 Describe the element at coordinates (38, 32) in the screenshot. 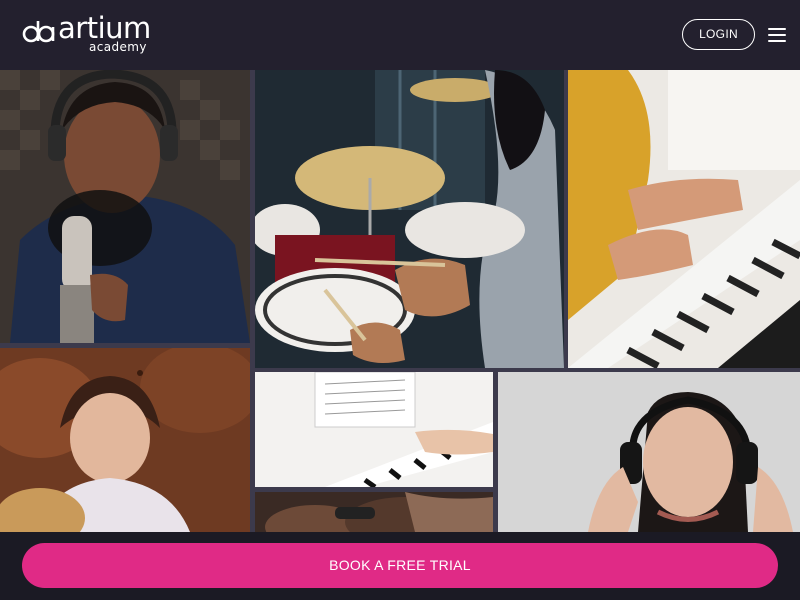

I see `logo-mark-icon` at that location.